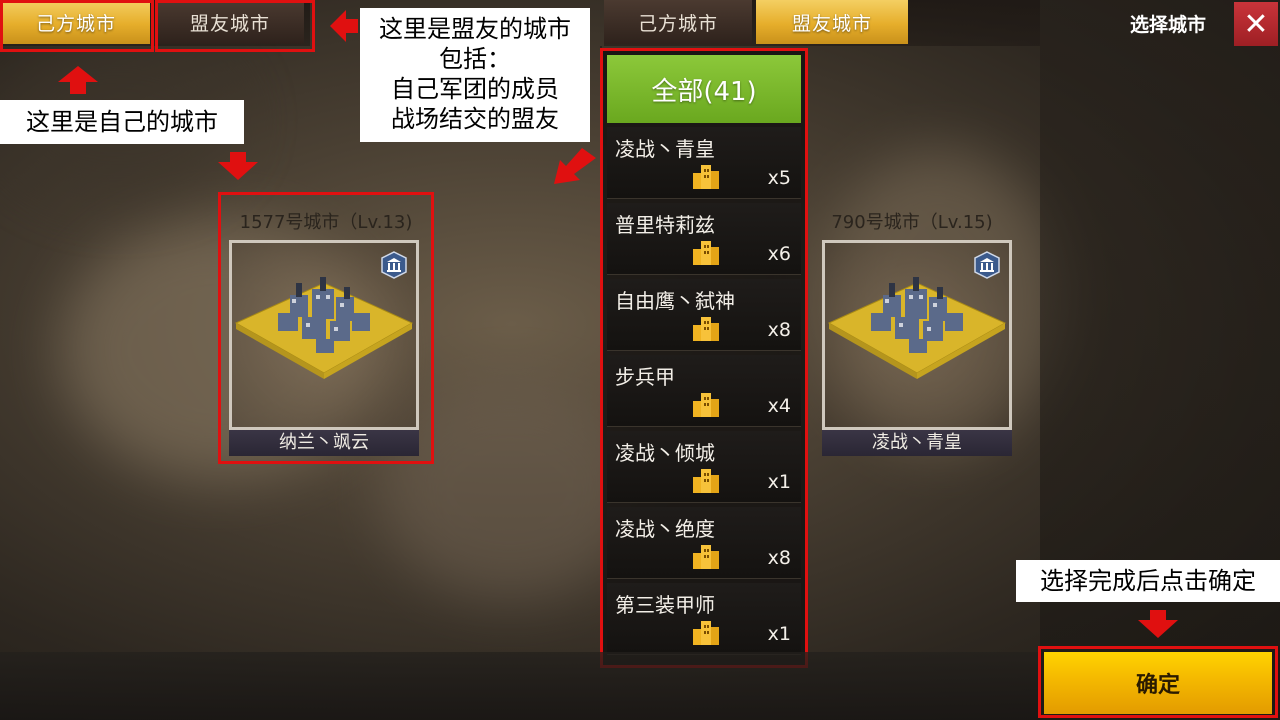 The width and height of the screenshot is (1280, 720). I want to click on bottom-bar, so click(520, 686).